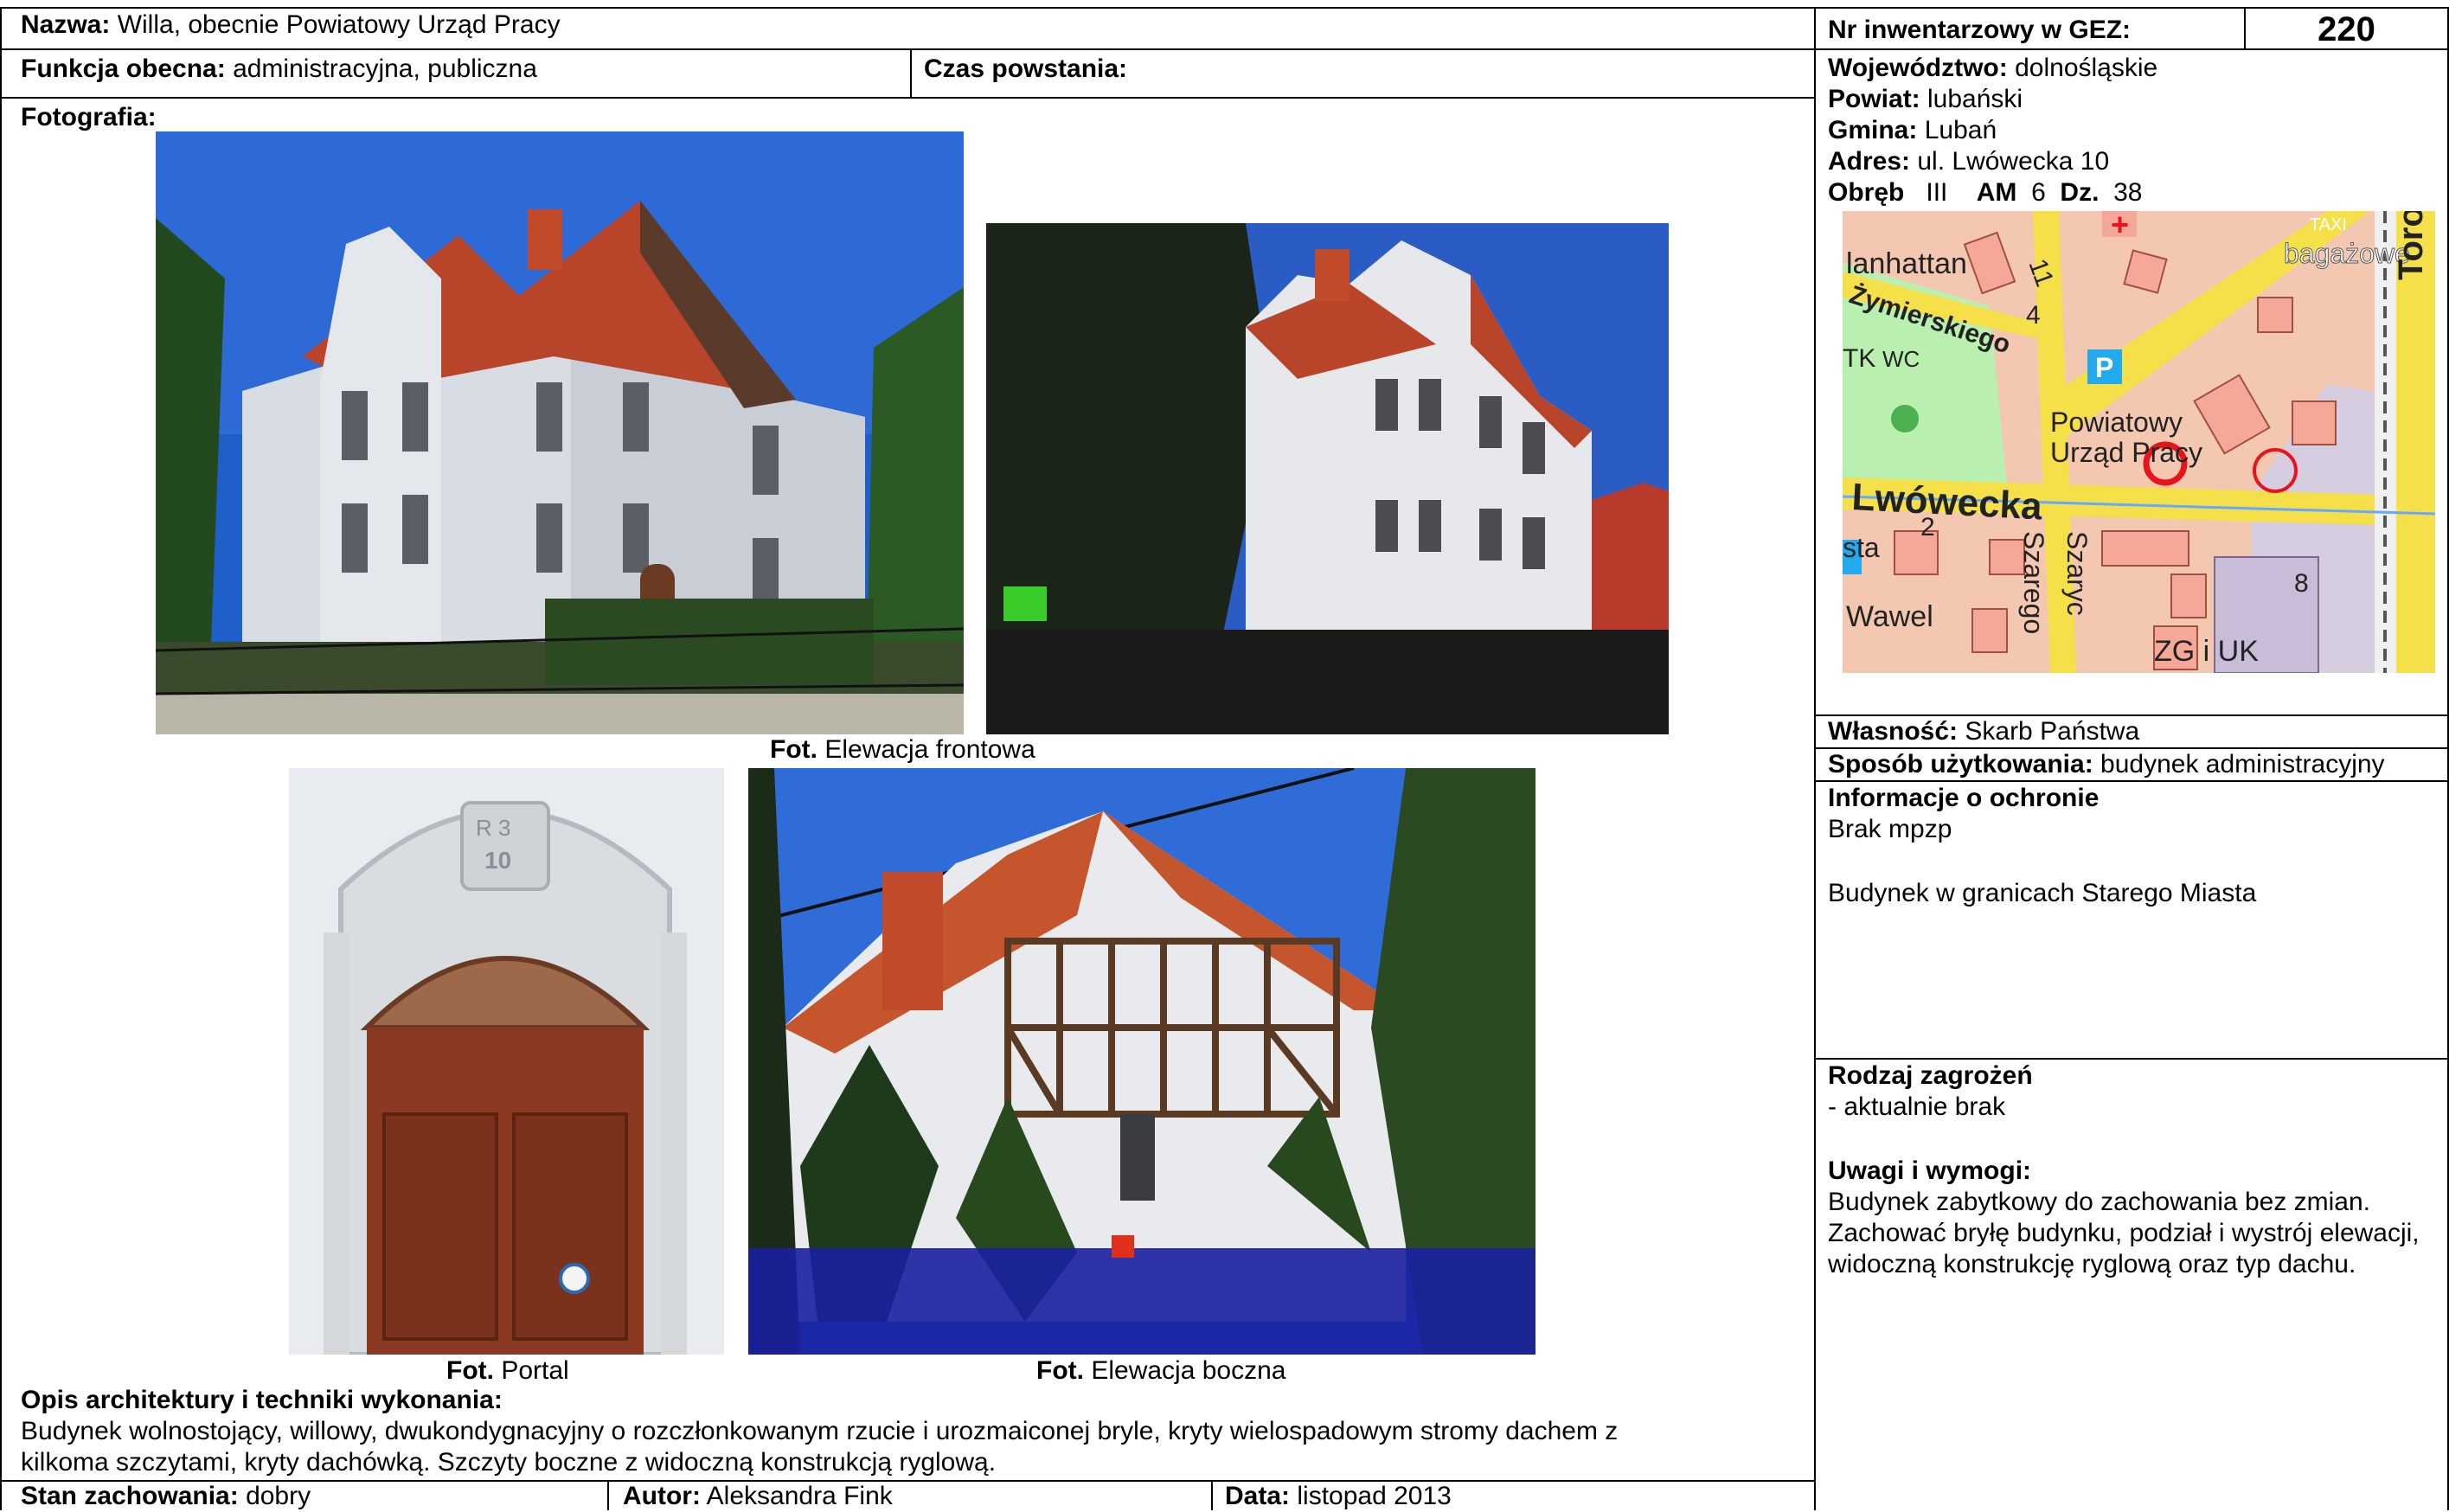 The image size is (2449, 1512). What do you see at coordinates (1931, 1075) in the screenshot?
I see `threats-title: Rodzaj zagrożeń` at bounding box center [1931, 1075].